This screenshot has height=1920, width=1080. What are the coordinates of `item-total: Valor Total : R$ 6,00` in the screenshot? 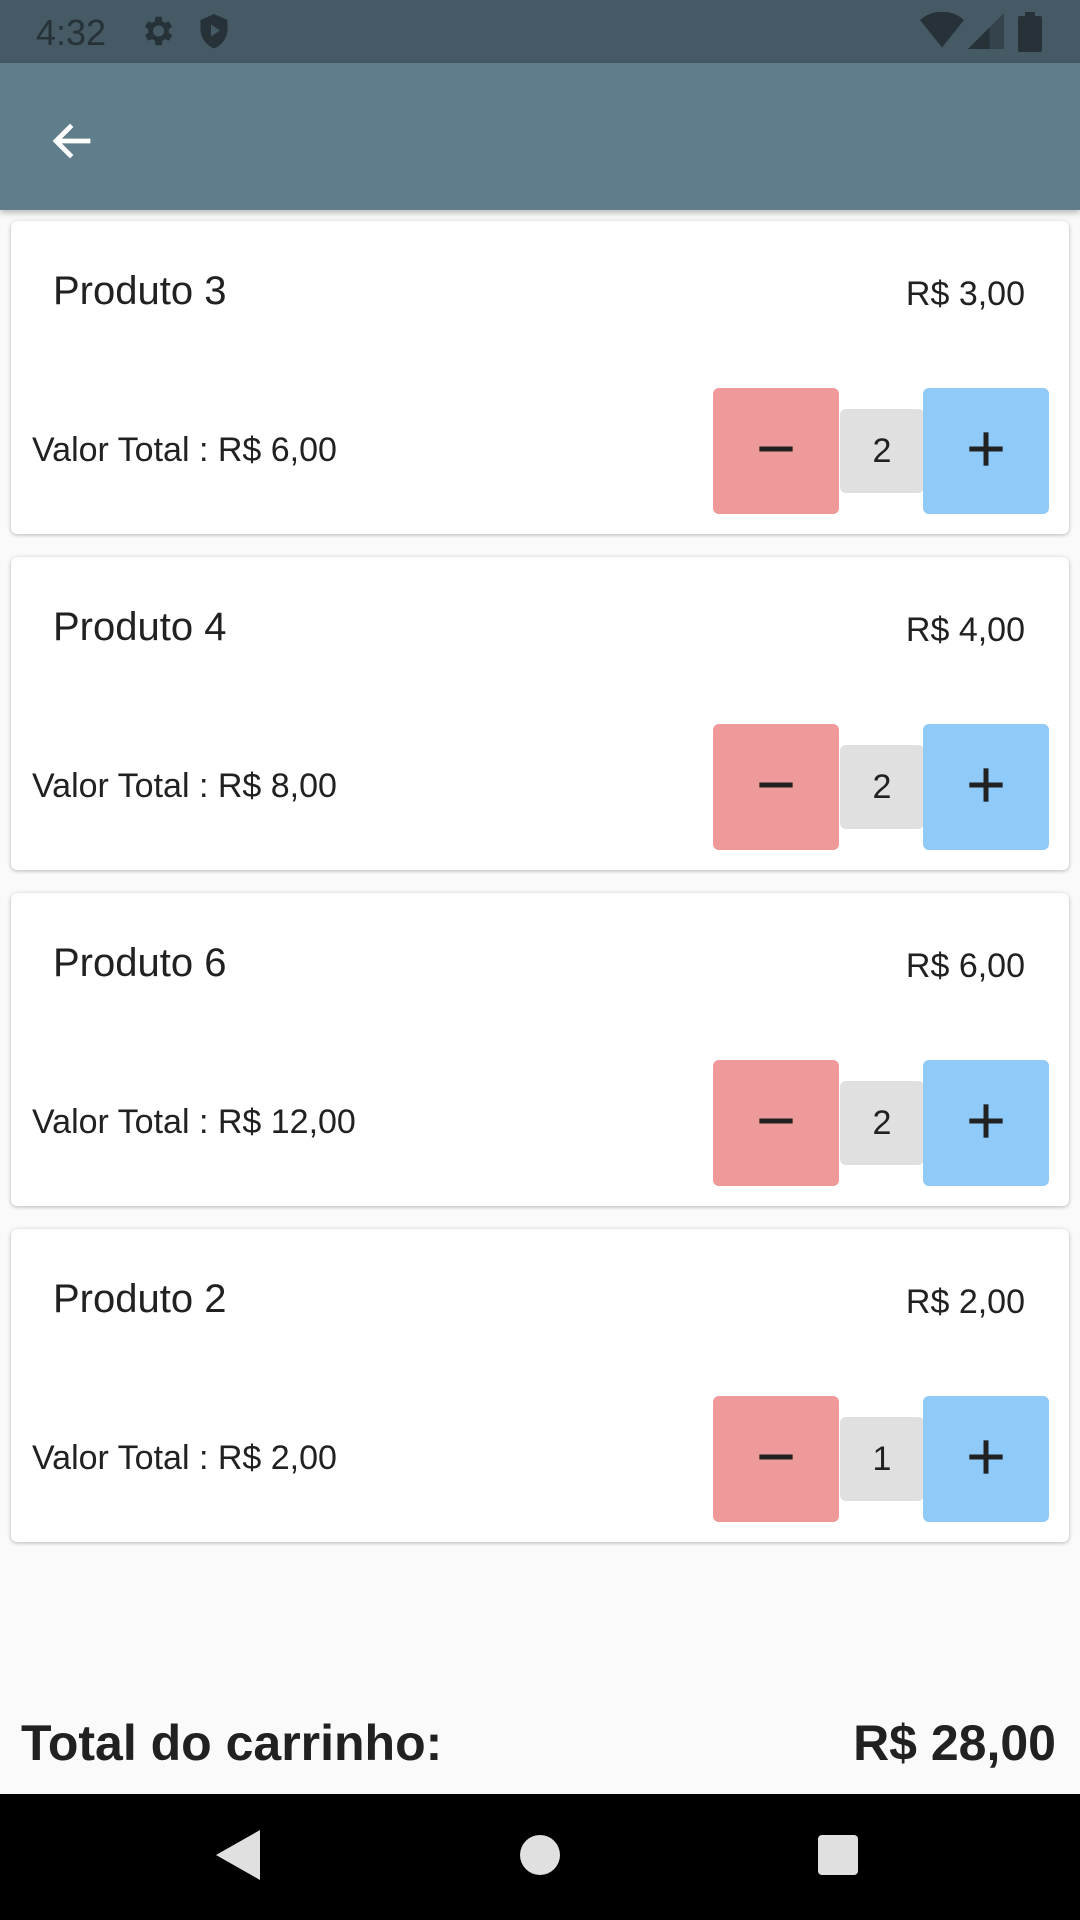 It's located at (184, 450).